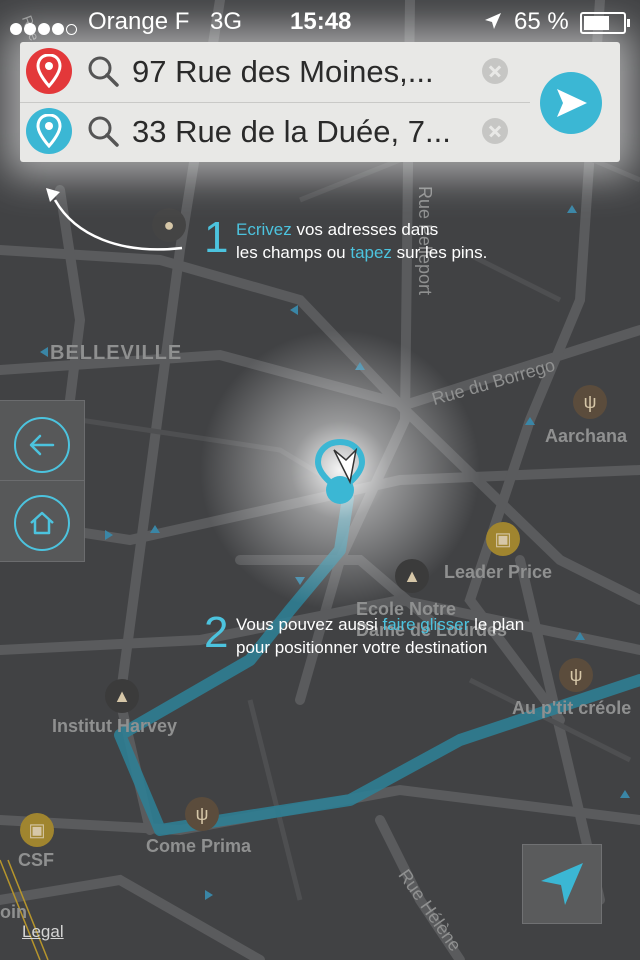 This screenshot has width=640, height=960. Describe the element at coordinates (43, 932) in the screenshot. I see `legal-link: Legal` at that location.